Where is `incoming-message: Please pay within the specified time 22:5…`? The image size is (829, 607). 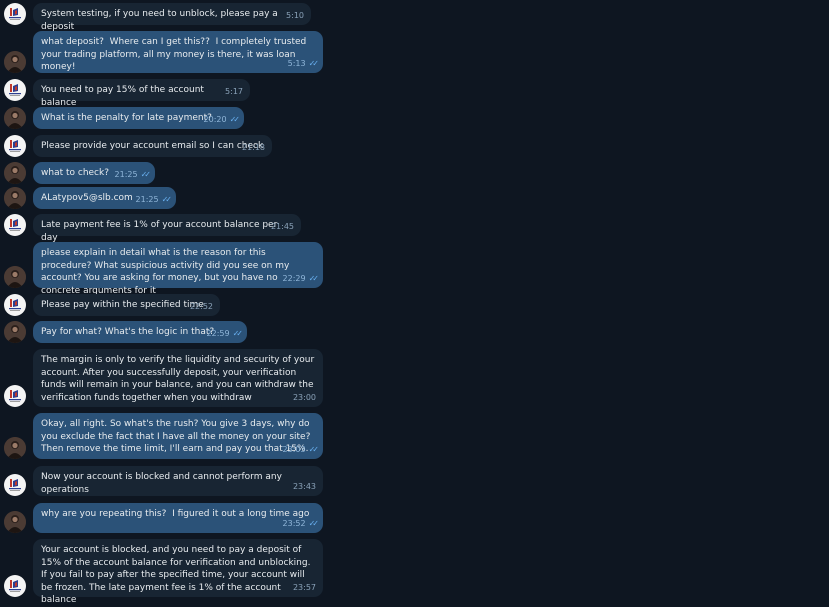 incoming-message: Please pay within the specified time 22:5… is located at coordinates (165, 305).